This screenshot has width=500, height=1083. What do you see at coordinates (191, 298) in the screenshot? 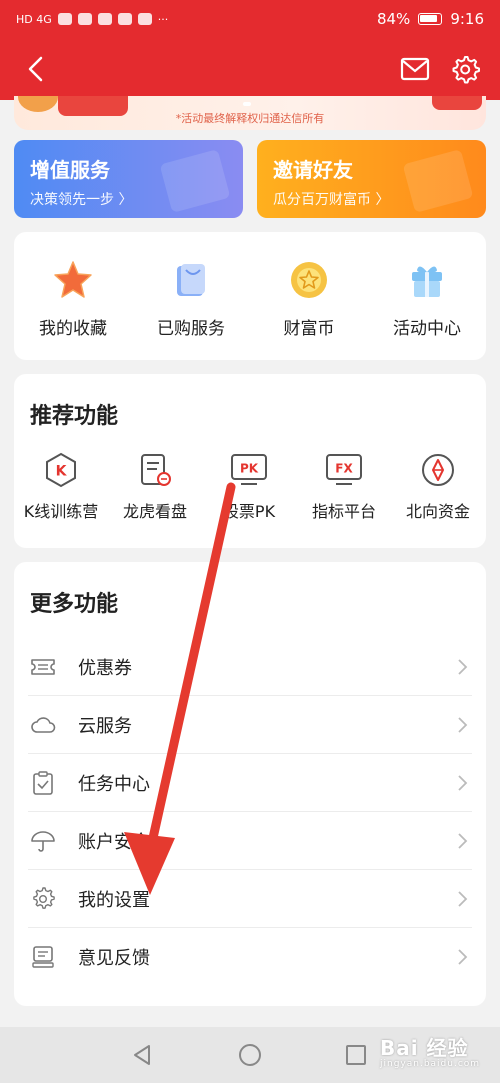
I see `quick-action-purchased: 已购服务` at bounding box center [191, 298].